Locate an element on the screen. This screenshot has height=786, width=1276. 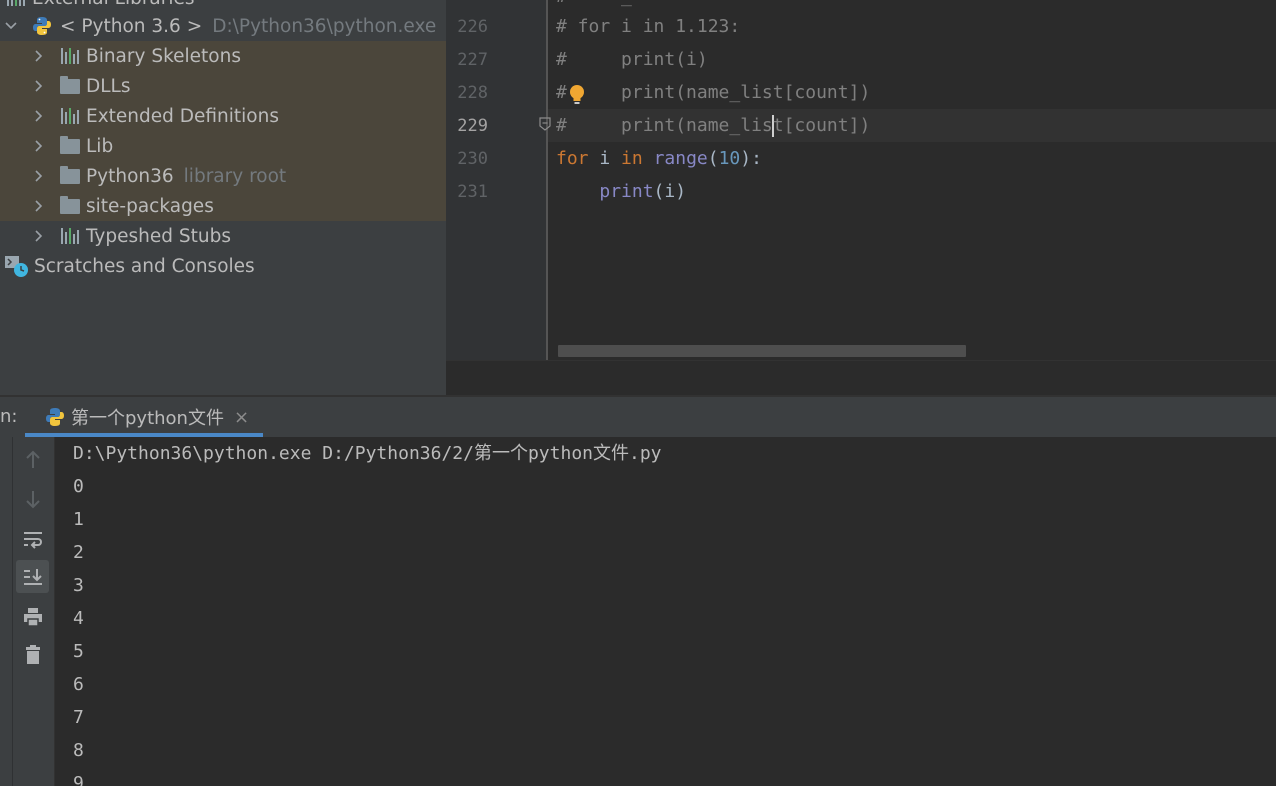
tree-item-label: External Libraries is located at coordinates (113, 4).